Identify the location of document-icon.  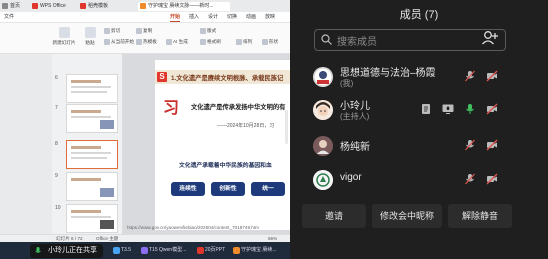
(426, 109).